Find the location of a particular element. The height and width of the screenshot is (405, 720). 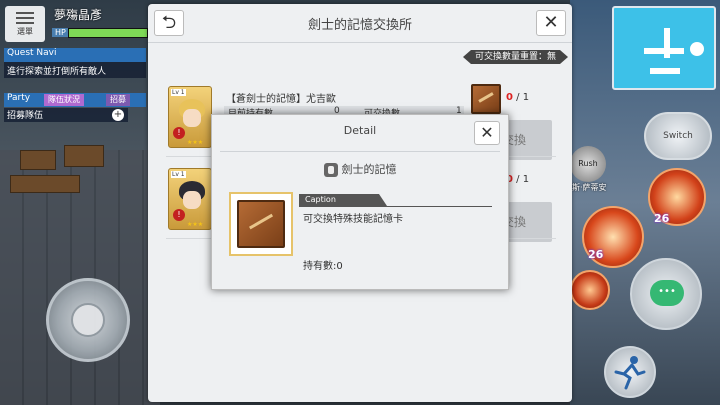

hp-label: HP is located at coordinates (60, 32).